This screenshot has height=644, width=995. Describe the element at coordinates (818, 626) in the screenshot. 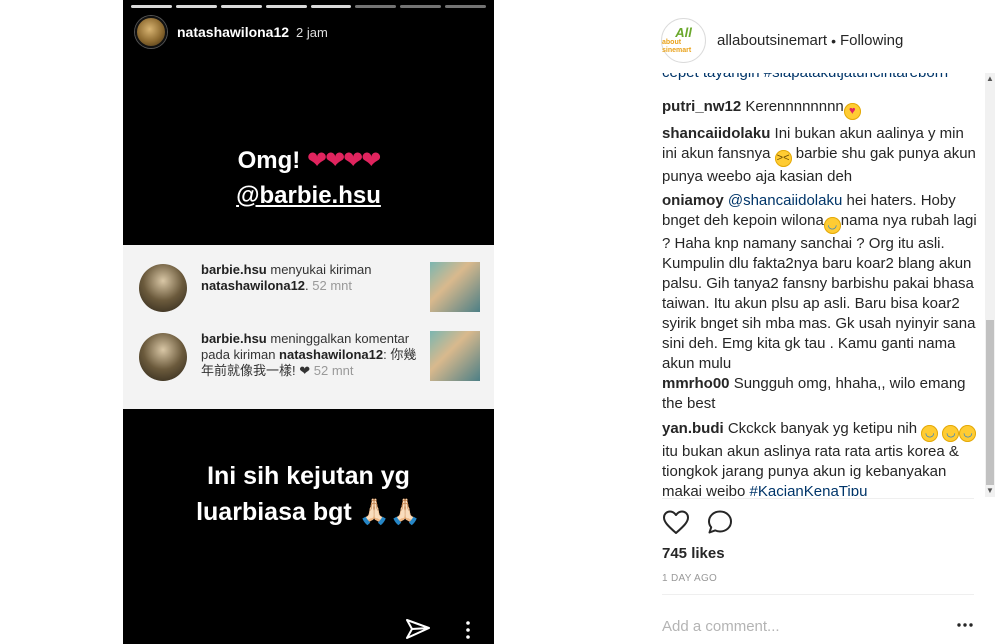

I see `add-comment-input` at that location.